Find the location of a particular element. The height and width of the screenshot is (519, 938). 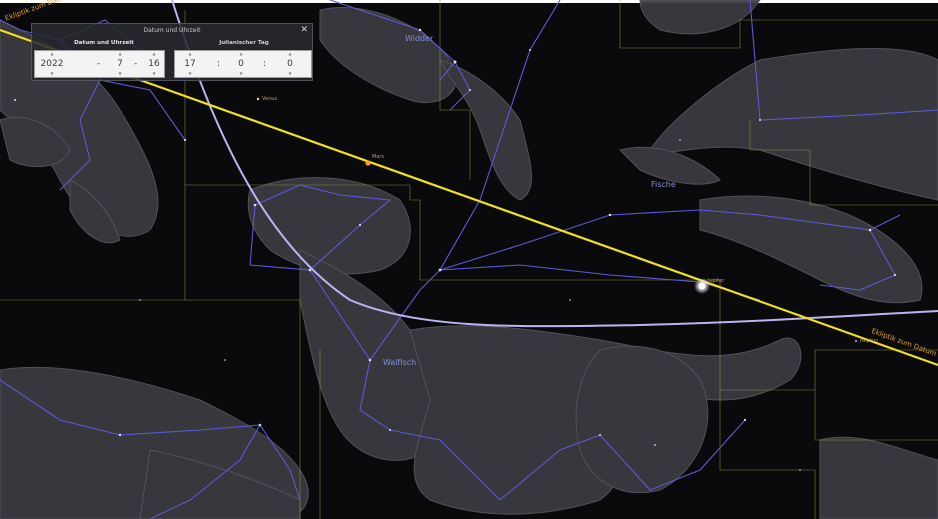

venus-dot is located at coordinates (258, 99).